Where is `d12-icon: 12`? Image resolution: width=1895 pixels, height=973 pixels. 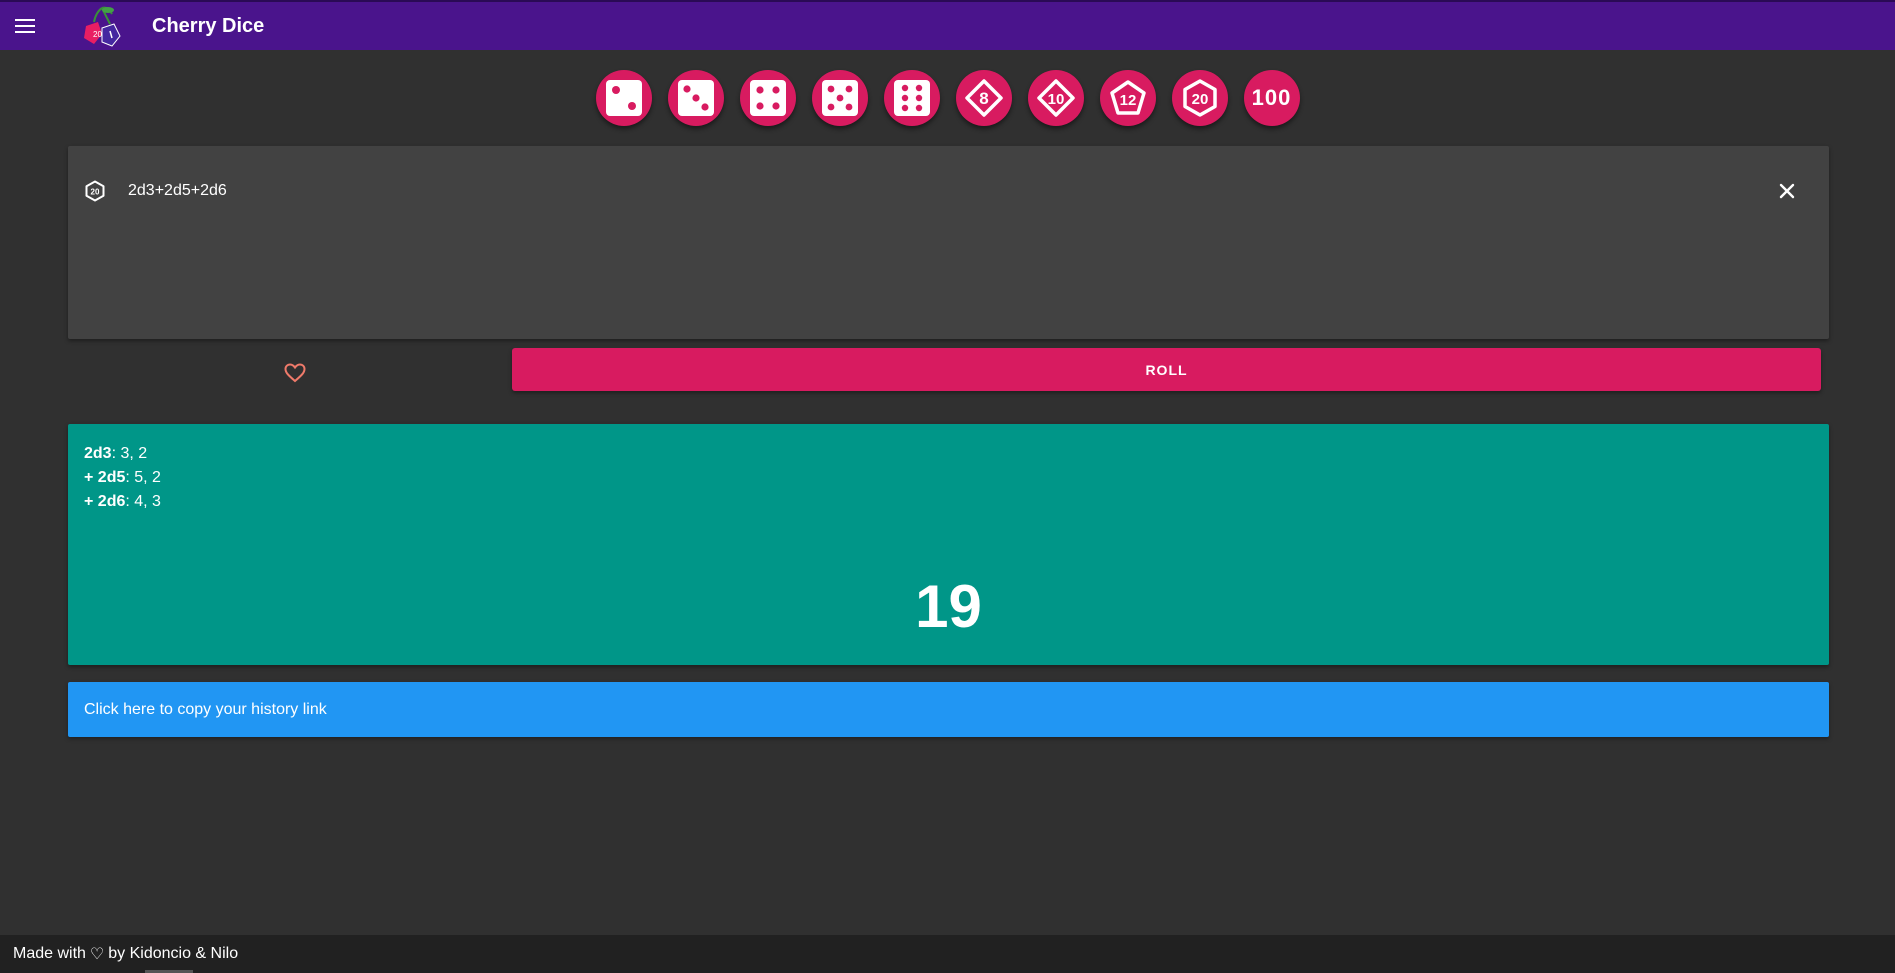 d12-icon: 12 is located at coordinates (1127, 97).